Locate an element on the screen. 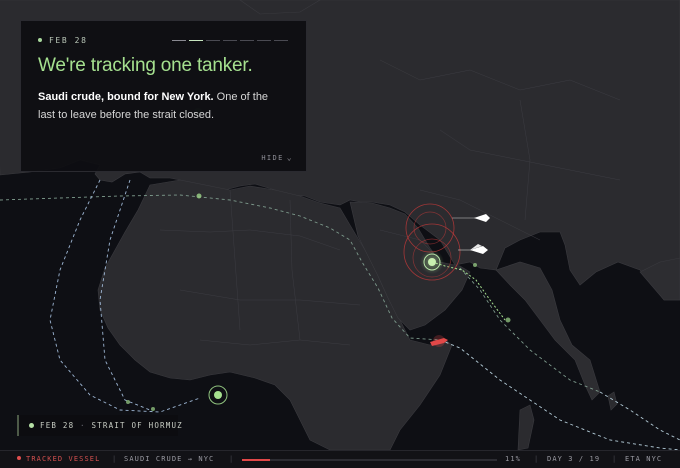  tracked-tanker-marker is located at coordinates (432, 262).